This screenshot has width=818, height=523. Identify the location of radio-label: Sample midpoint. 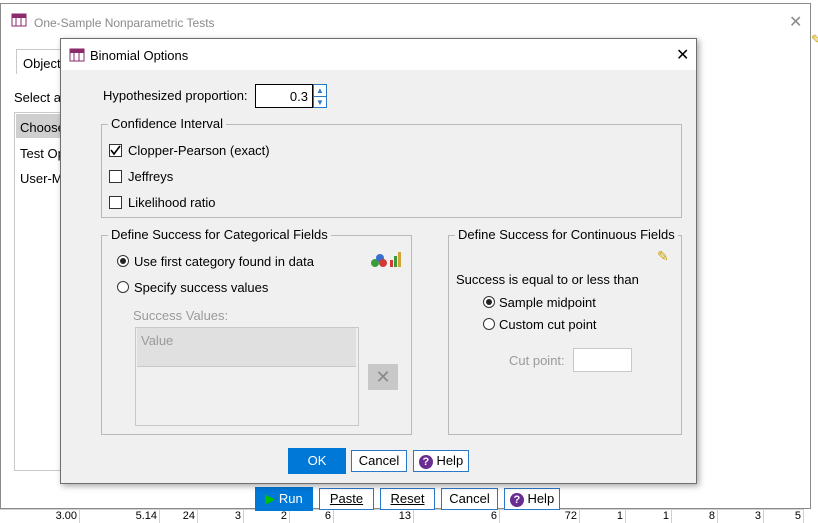
(547, 302).